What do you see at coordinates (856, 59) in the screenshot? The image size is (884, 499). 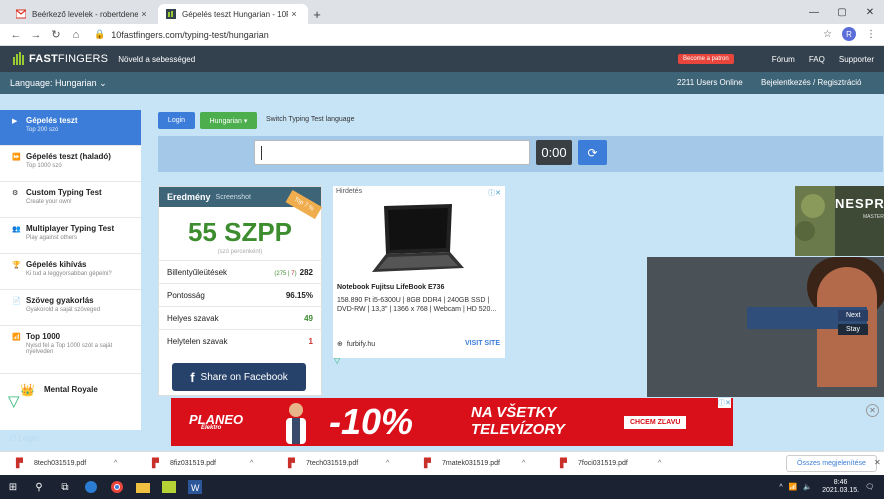 I see `nav-supporter: Supporter` at bounding box center [856, 59].